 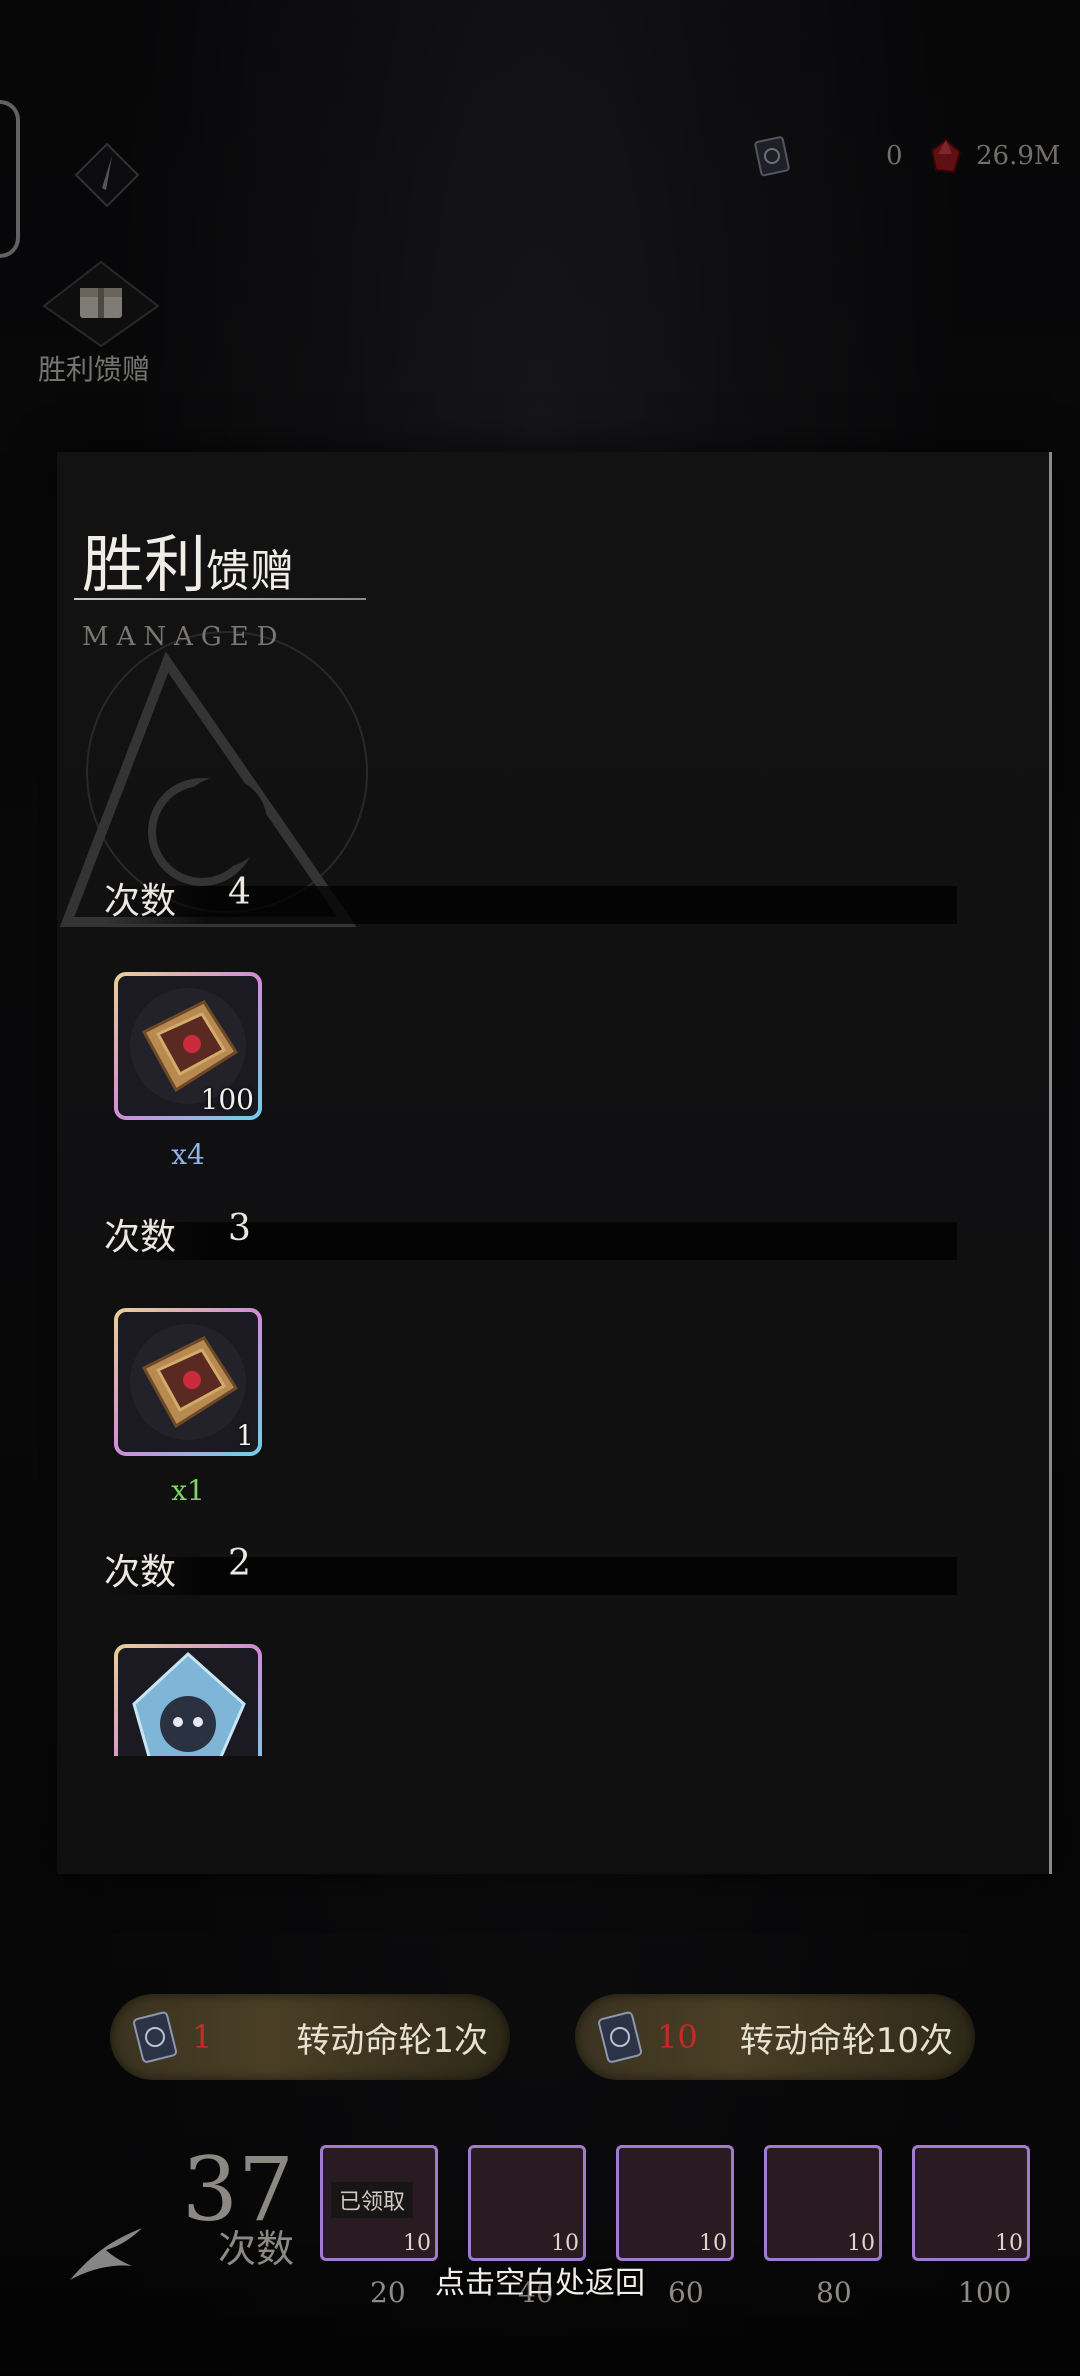 I want to click on section-header: 次数 3, so click(x=530, y=1234).